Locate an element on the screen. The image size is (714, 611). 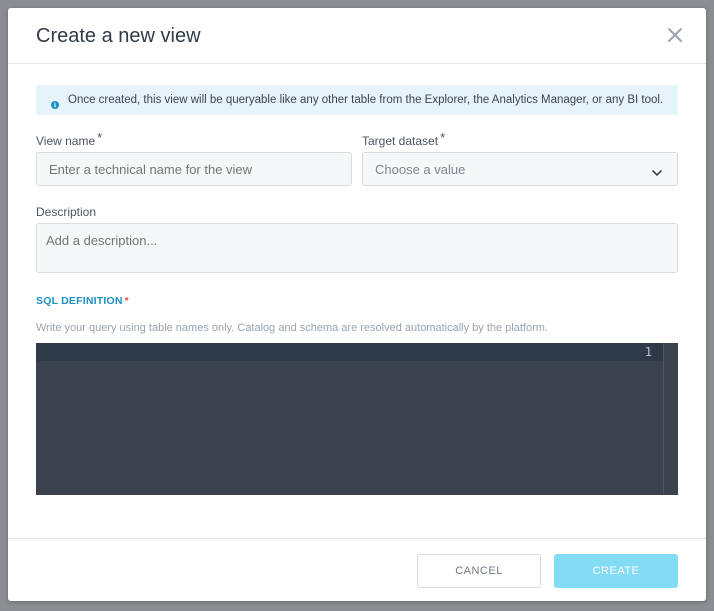
info-icon is located at coordinates (55, 102).